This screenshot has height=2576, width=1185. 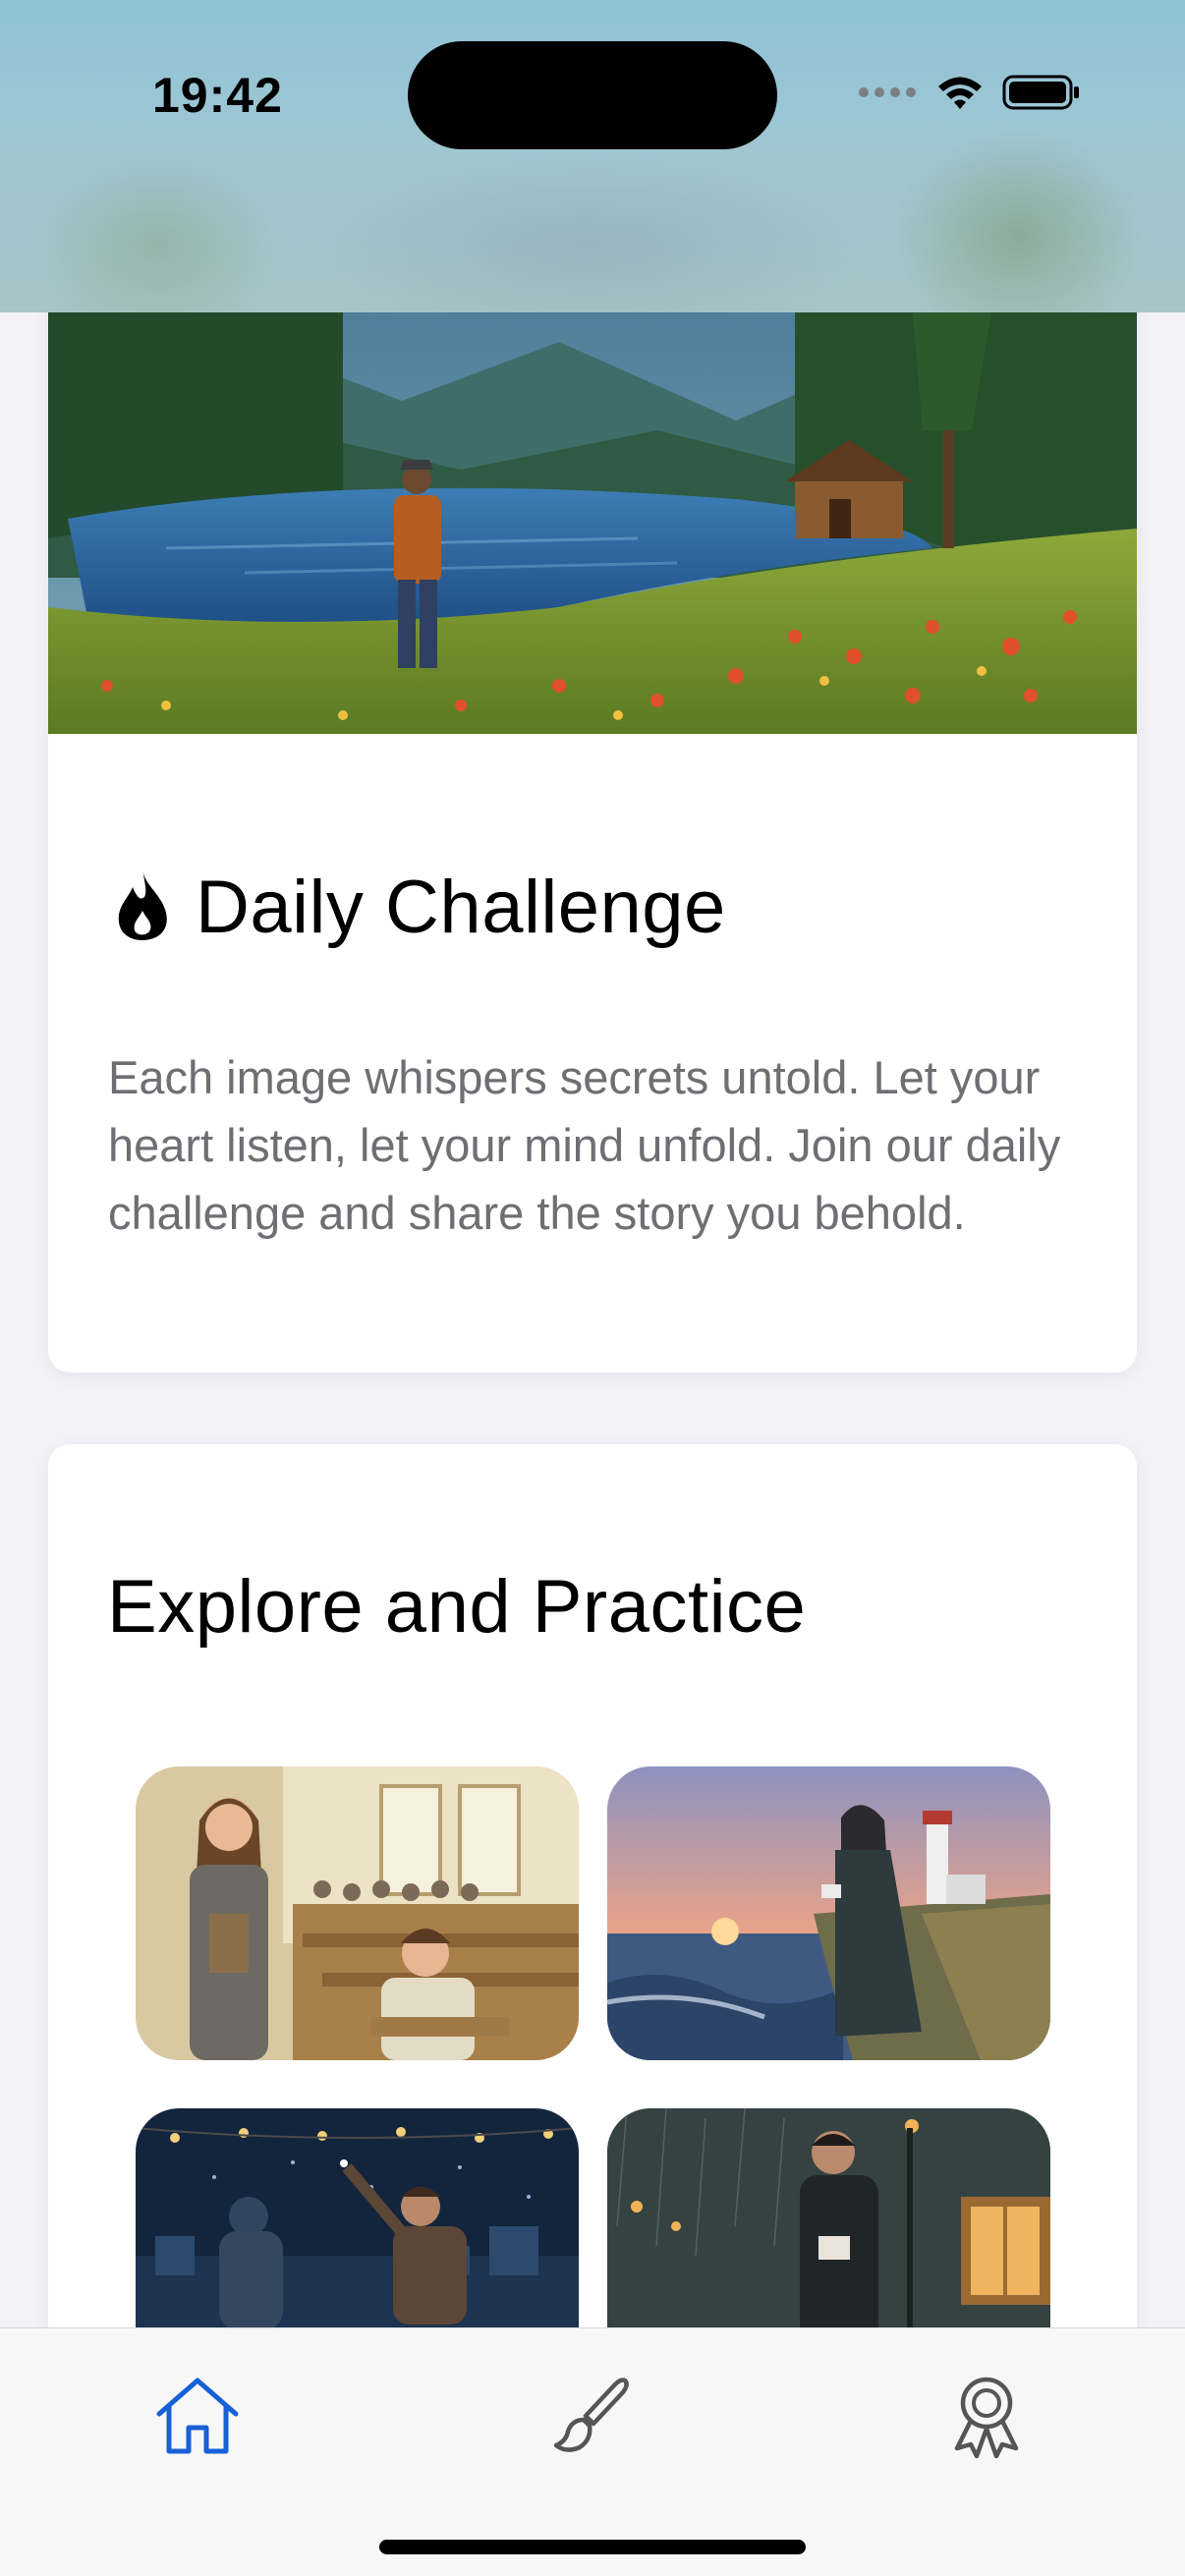 I want to click on home-indicator, so click(x=592, y=2547).